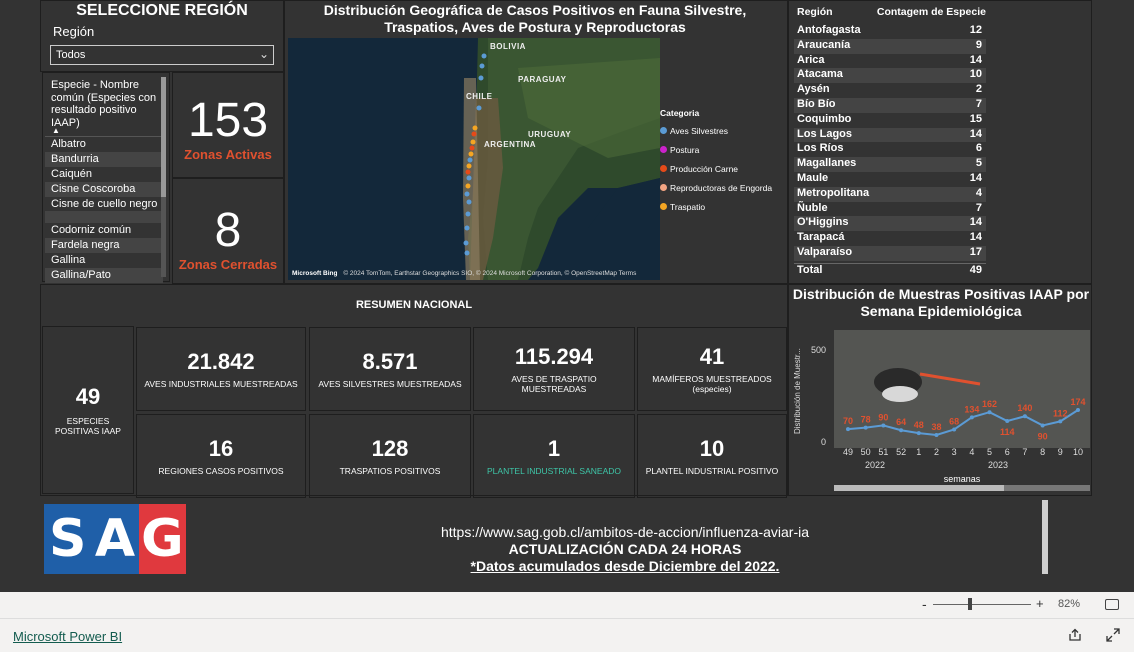 This screenshot has height=652, width=1134. Describe the element at coordinates (890, 46) in the screenshot. I see `table-row: Araucanía 9` at that location.